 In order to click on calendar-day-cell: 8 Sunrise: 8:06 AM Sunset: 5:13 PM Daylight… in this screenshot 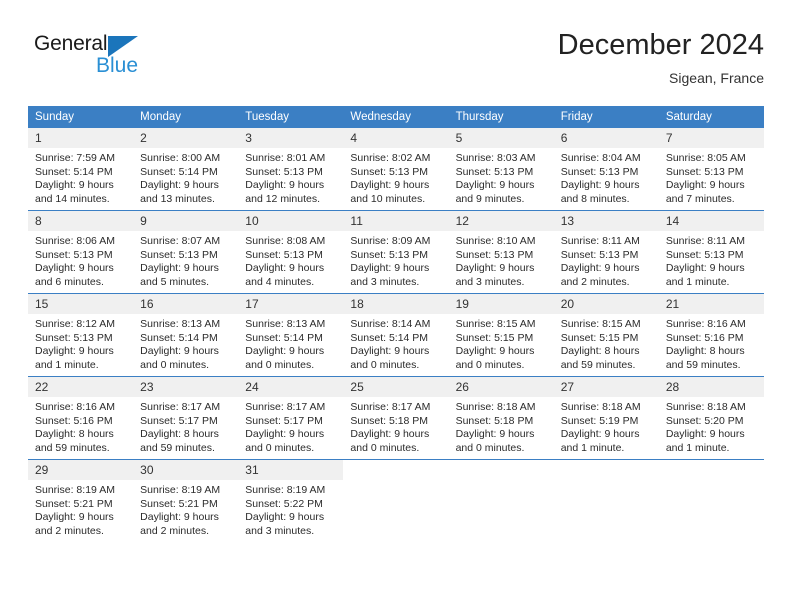, I will do `click(81, 252)`.